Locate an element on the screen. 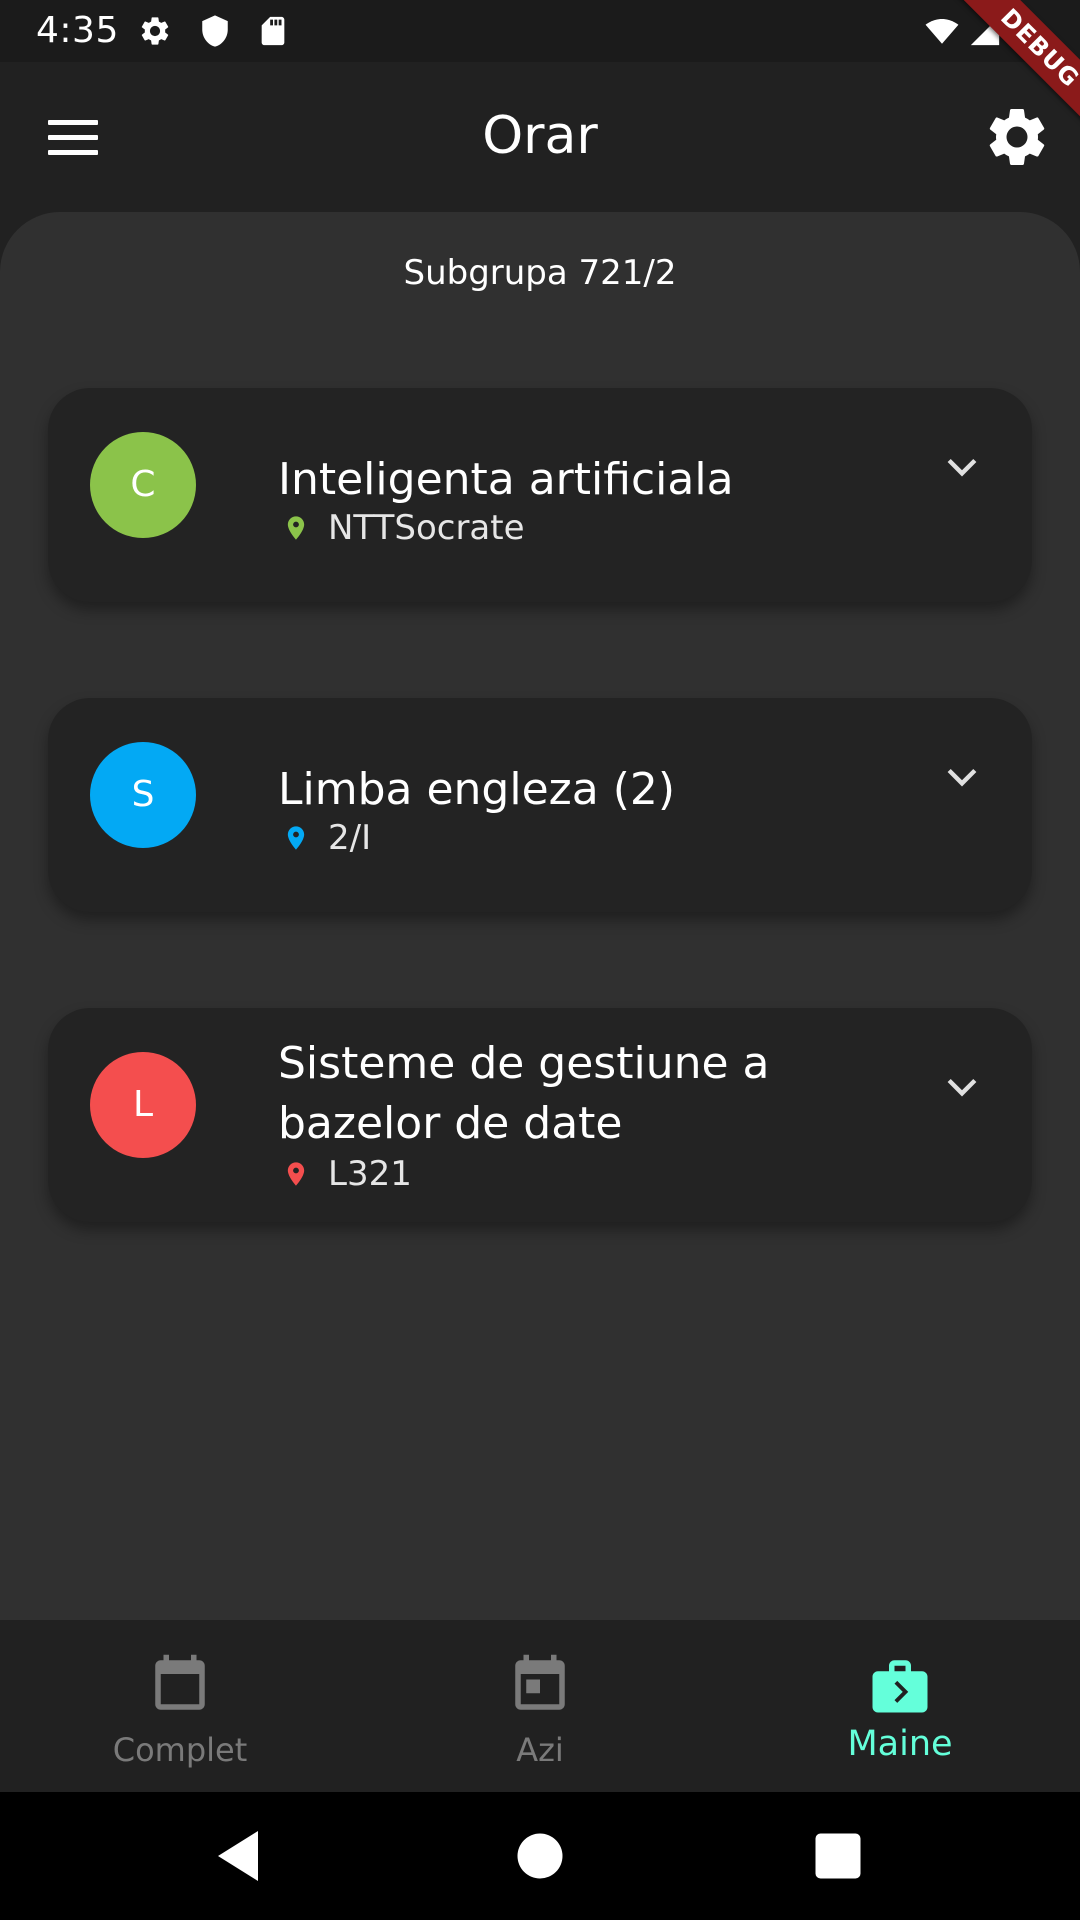 The image size is (1080, 1920). room-label: L321 is located at coordinates (370, 1174).